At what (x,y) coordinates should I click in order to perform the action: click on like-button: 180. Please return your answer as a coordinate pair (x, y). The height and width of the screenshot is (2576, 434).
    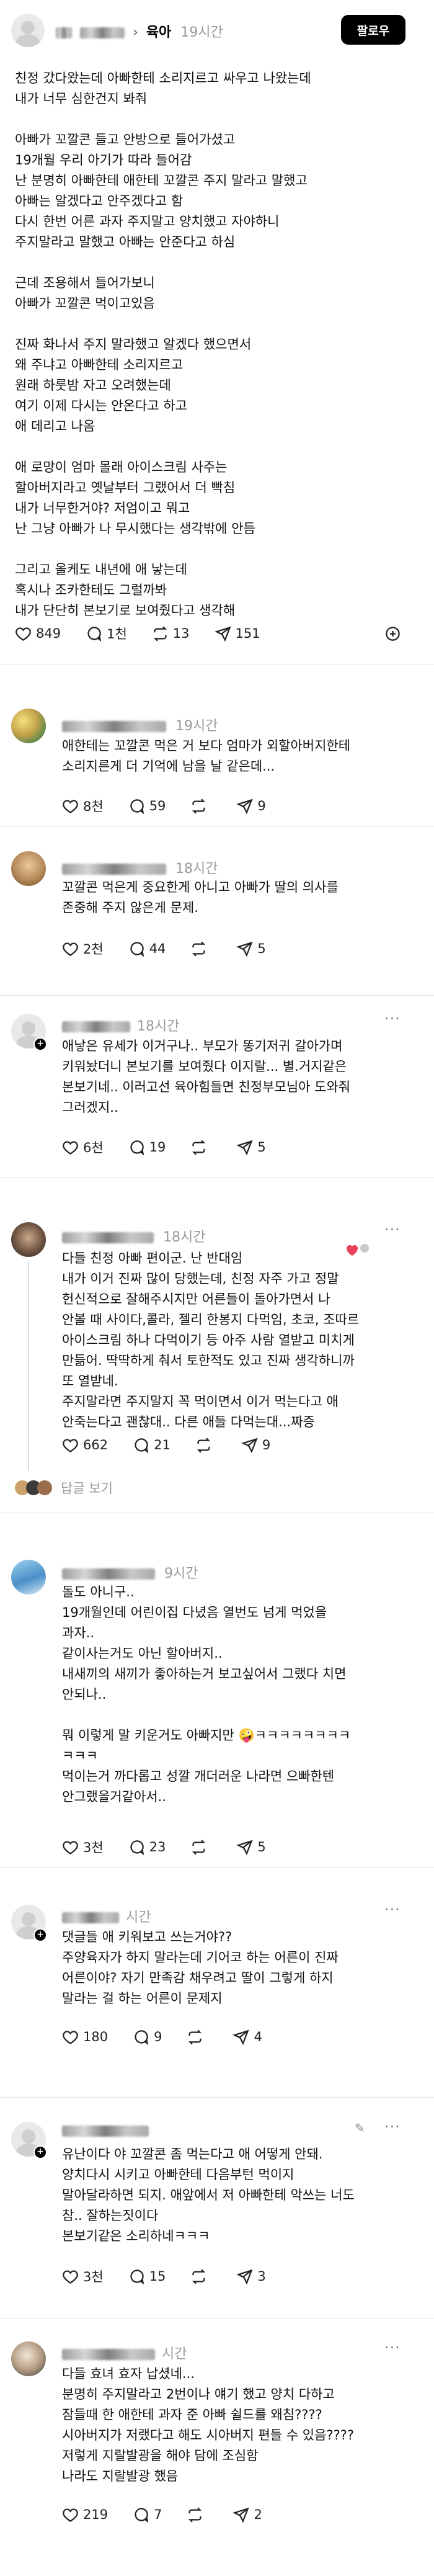
    Looking at the image, I should click on (85, 2037).